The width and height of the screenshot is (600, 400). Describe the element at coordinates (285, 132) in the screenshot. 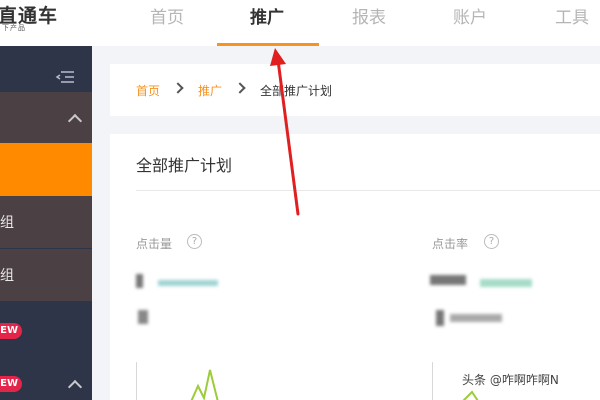

I see `annotation-arrow` at that location.